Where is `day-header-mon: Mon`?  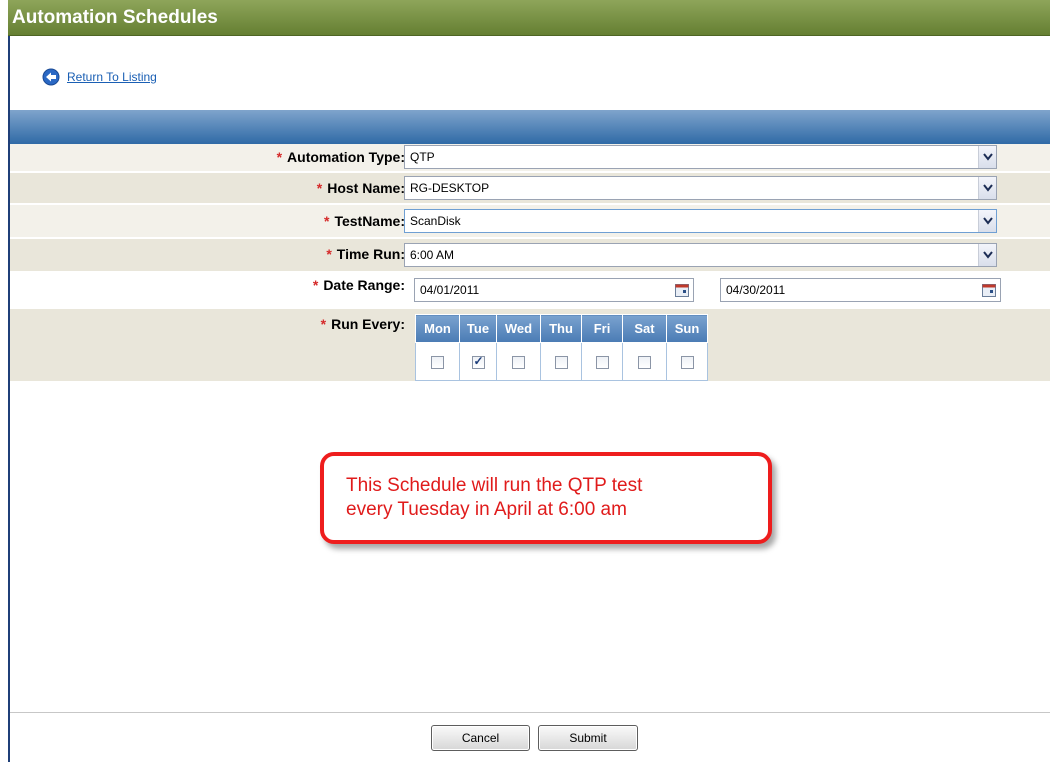
day-header-mon: Mon is located at coordinates (437, 328).